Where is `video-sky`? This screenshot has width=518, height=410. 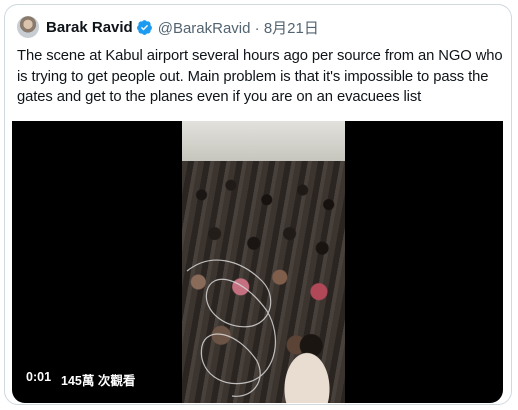
video-sky is located at coordinates (263, 142).